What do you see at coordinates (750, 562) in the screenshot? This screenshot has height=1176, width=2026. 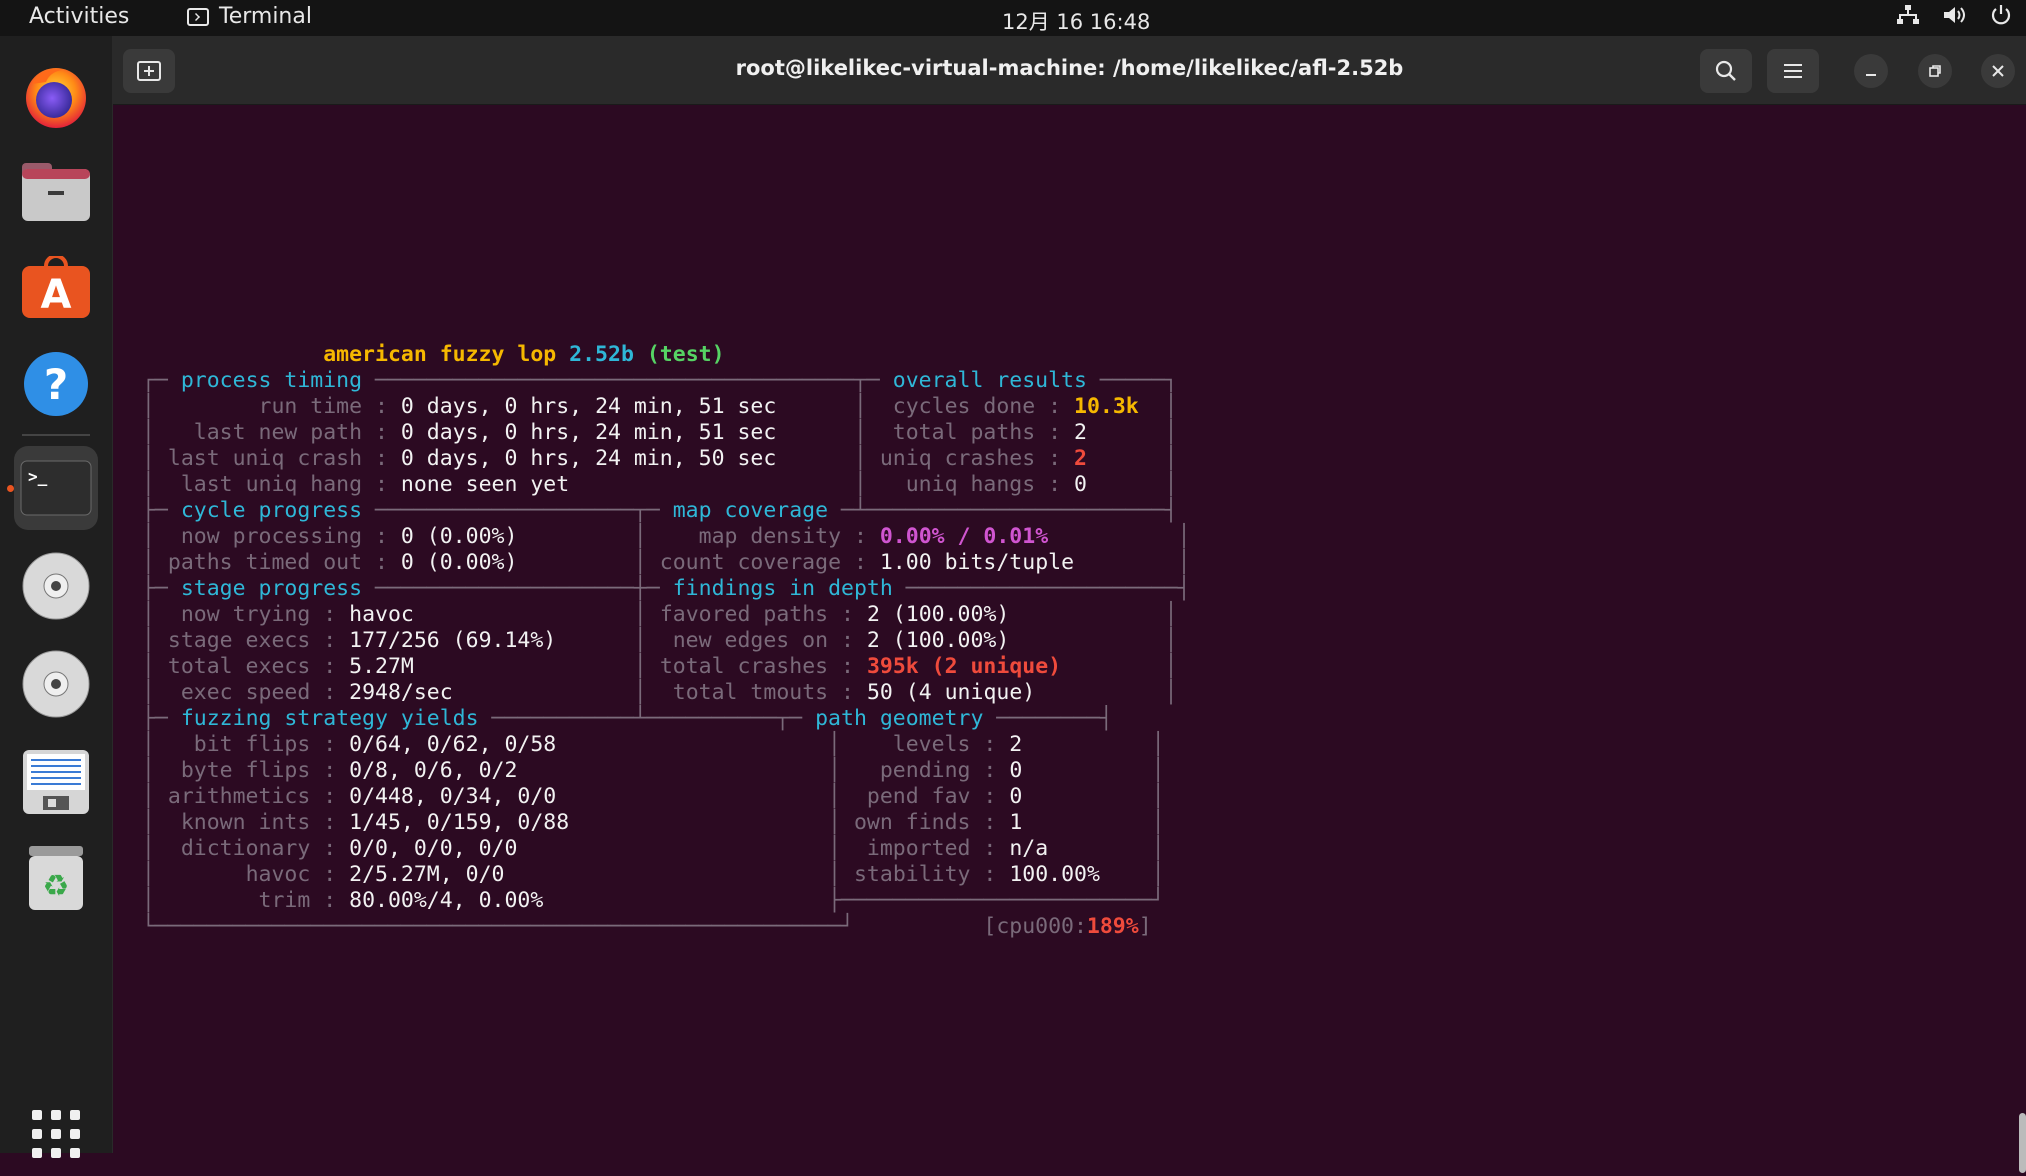 I see `label-count-coverage: count coverage` at bounding box center [750, 562].